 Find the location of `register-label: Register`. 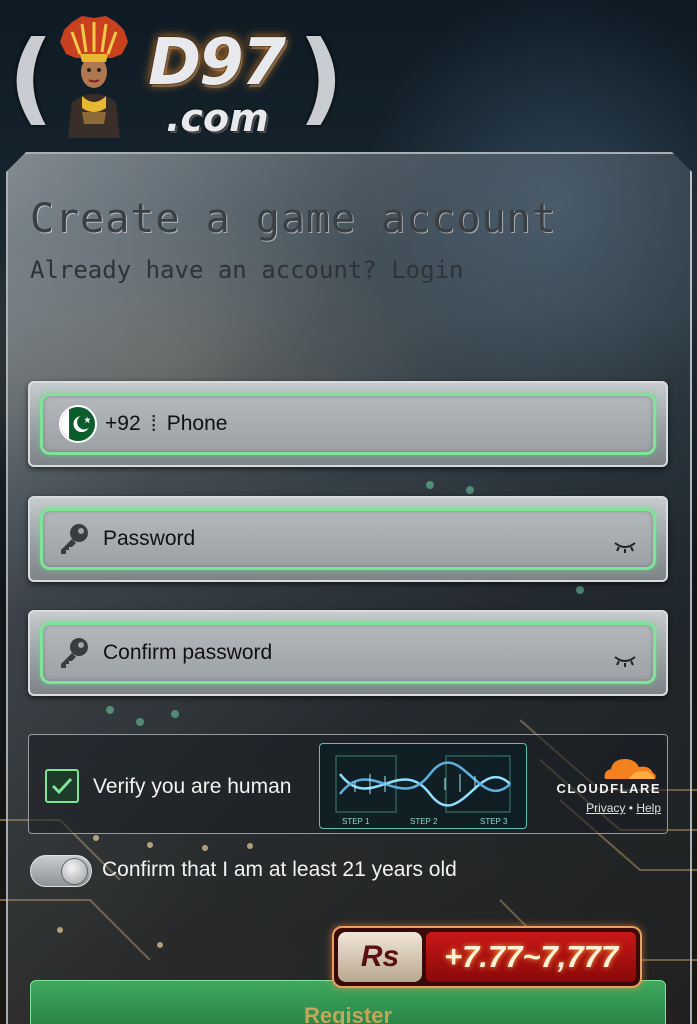

register-label: Register is located at coordinates (348, 1013).